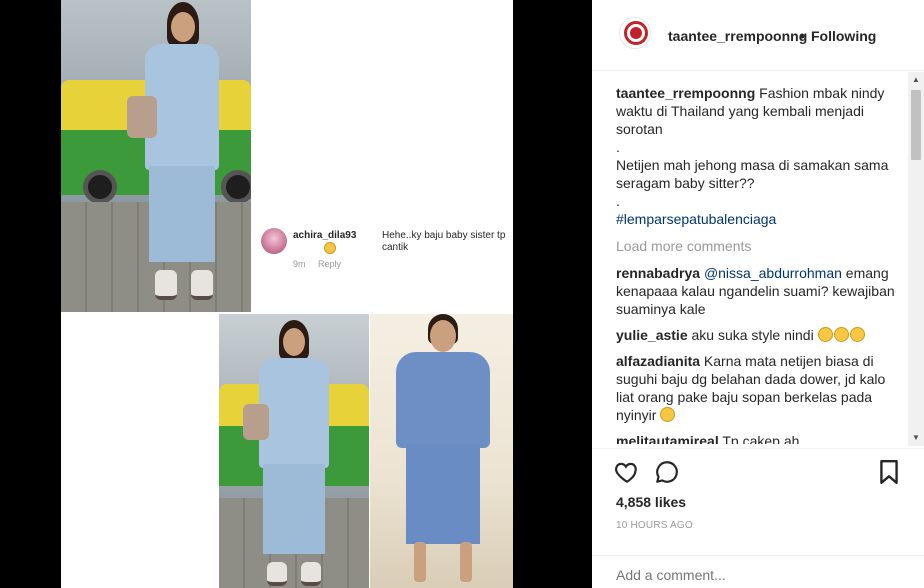 The height and width of the screenshot is (588, 924). I want to click on post-timestamp: 10 HOURS AGO, so click(654, 525).